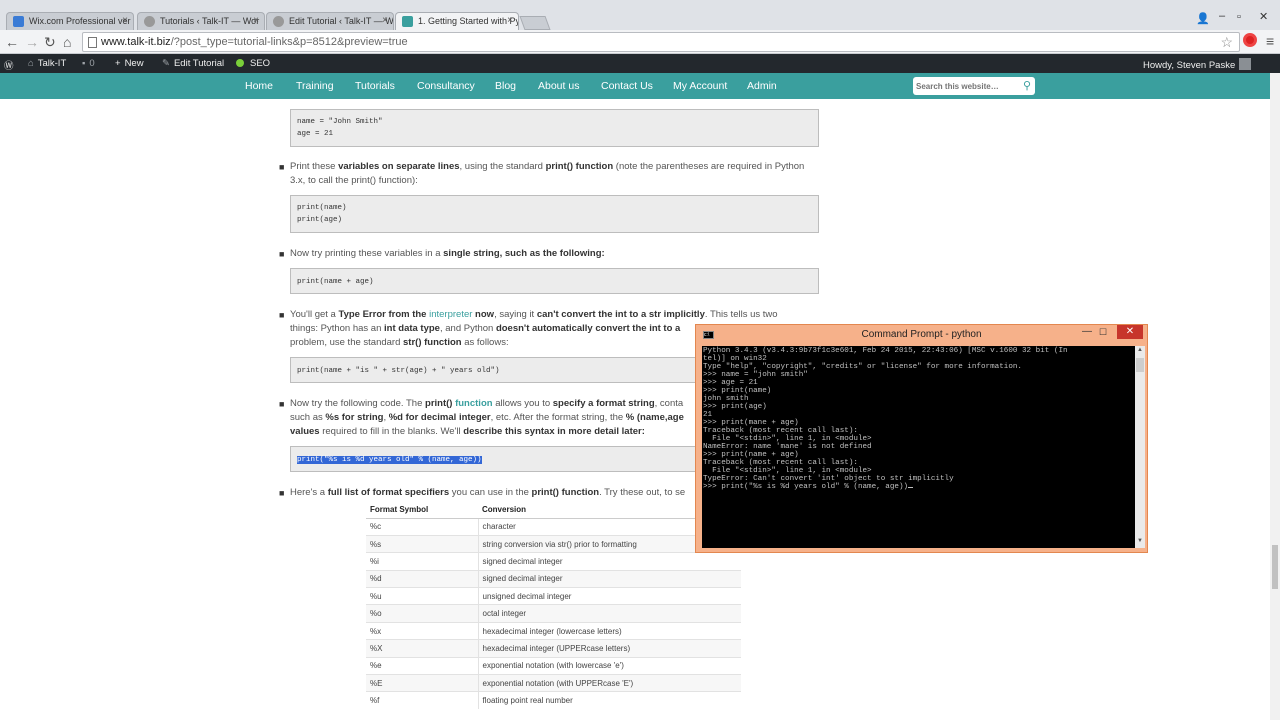  Describe the element at coordinates (367, 253) in the screenshot. I see `text: Now try printing these variables in a` at that location.